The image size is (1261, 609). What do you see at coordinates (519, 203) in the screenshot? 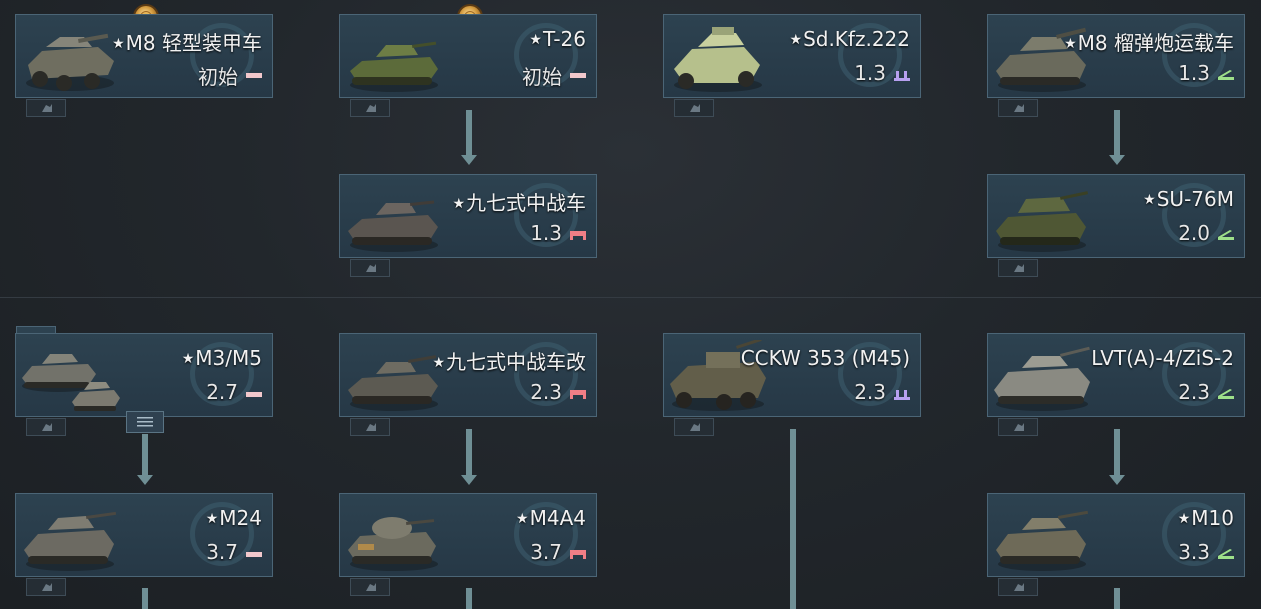
I see `vehicle-name: ★九七式中战车` at bounding box center [519, 203].